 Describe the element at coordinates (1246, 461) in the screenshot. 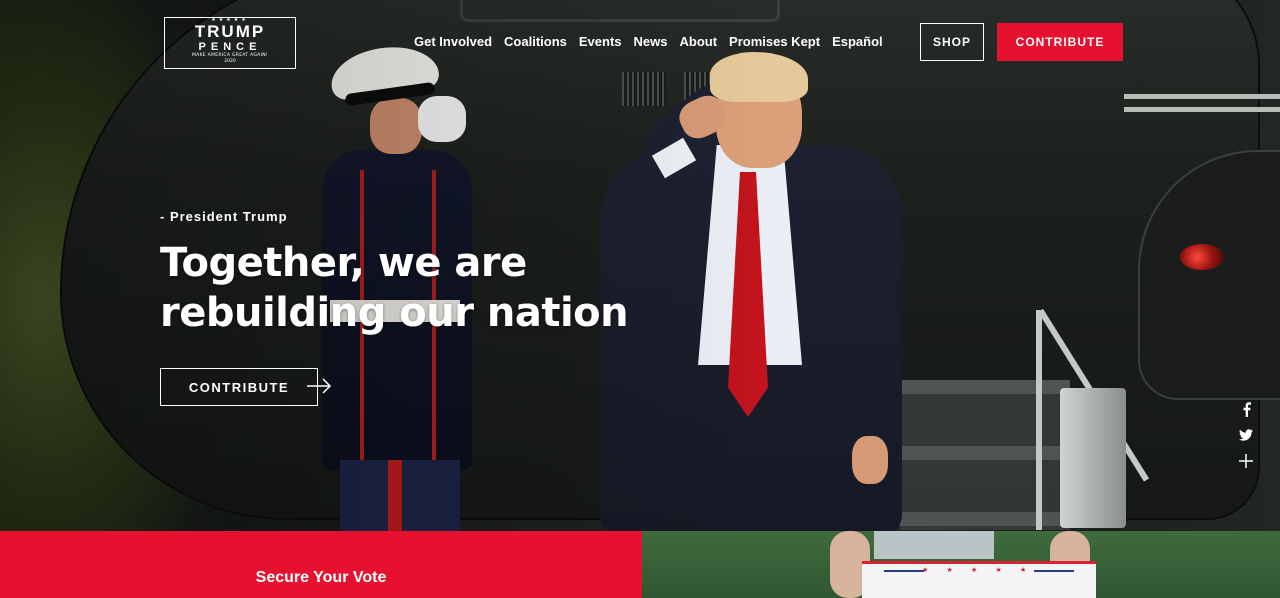

I see `plus-icon` at that location.